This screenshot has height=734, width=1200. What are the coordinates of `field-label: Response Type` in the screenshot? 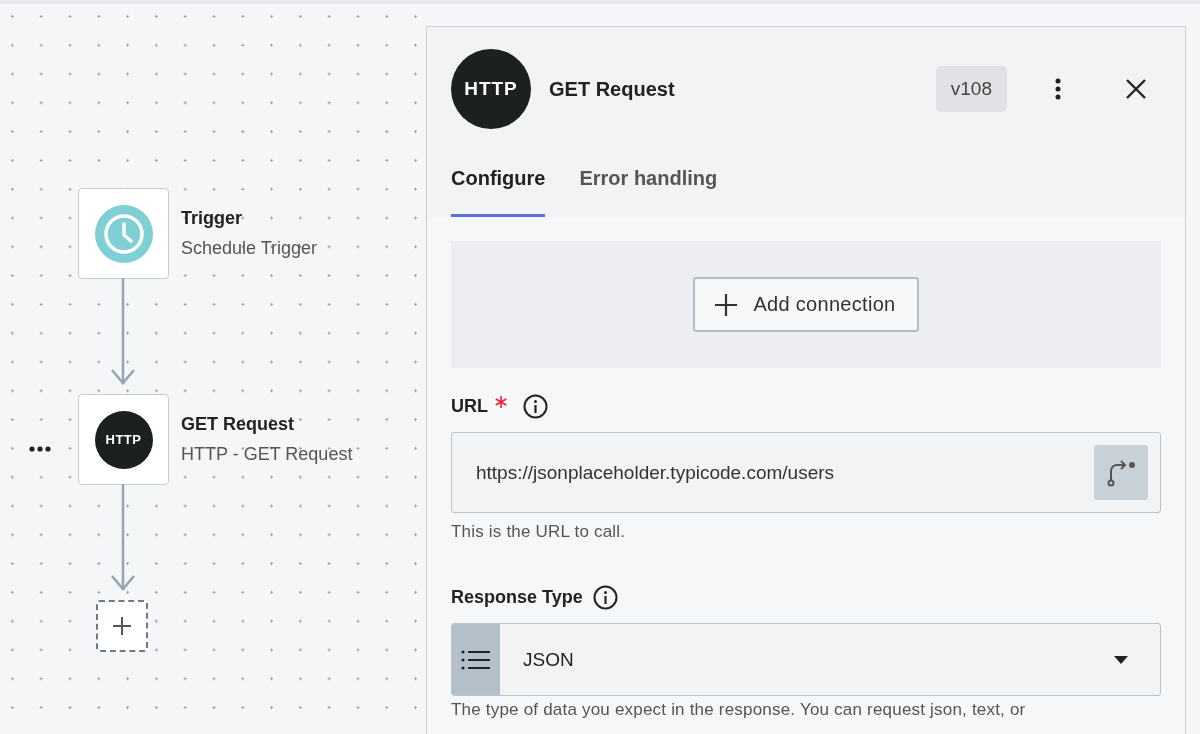 It's located at (517, 597).